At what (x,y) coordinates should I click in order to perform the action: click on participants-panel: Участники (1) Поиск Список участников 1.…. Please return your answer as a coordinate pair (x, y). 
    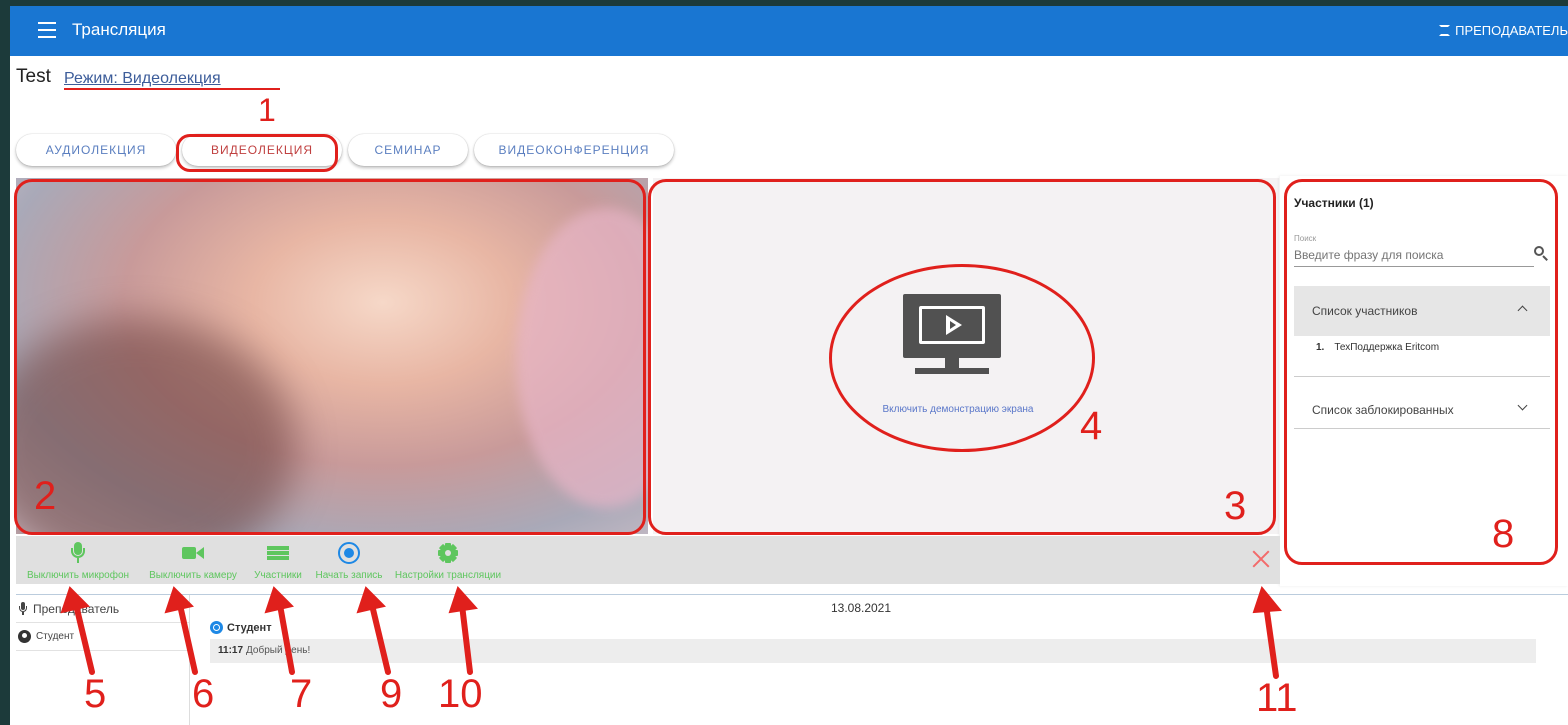
    Looking at the image, I should click on (1424, 381).